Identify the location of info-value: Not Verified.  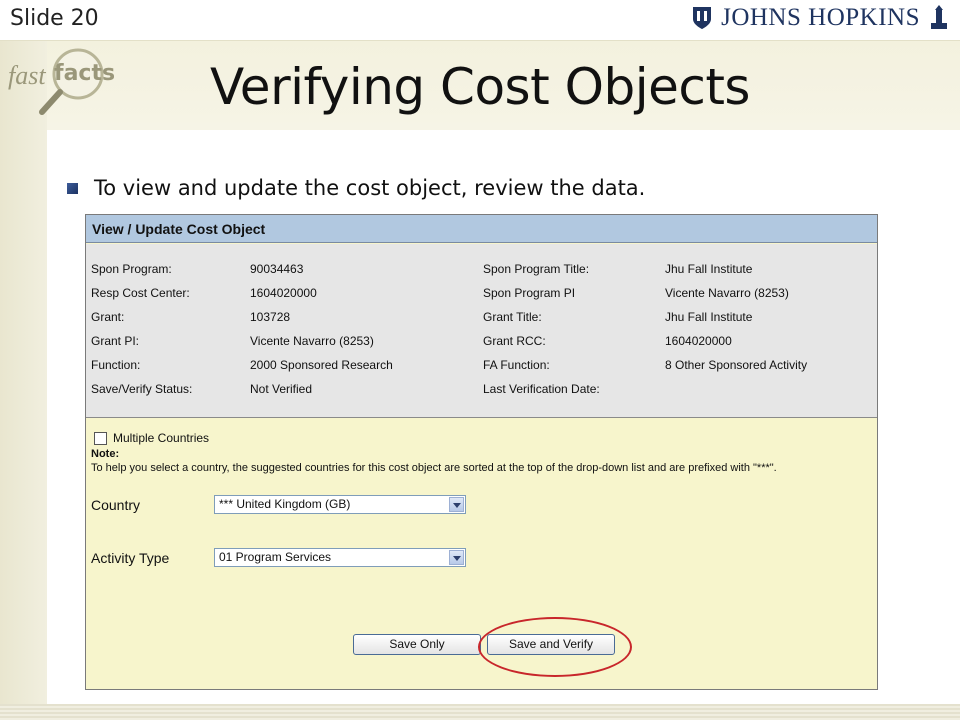
(281, 389).